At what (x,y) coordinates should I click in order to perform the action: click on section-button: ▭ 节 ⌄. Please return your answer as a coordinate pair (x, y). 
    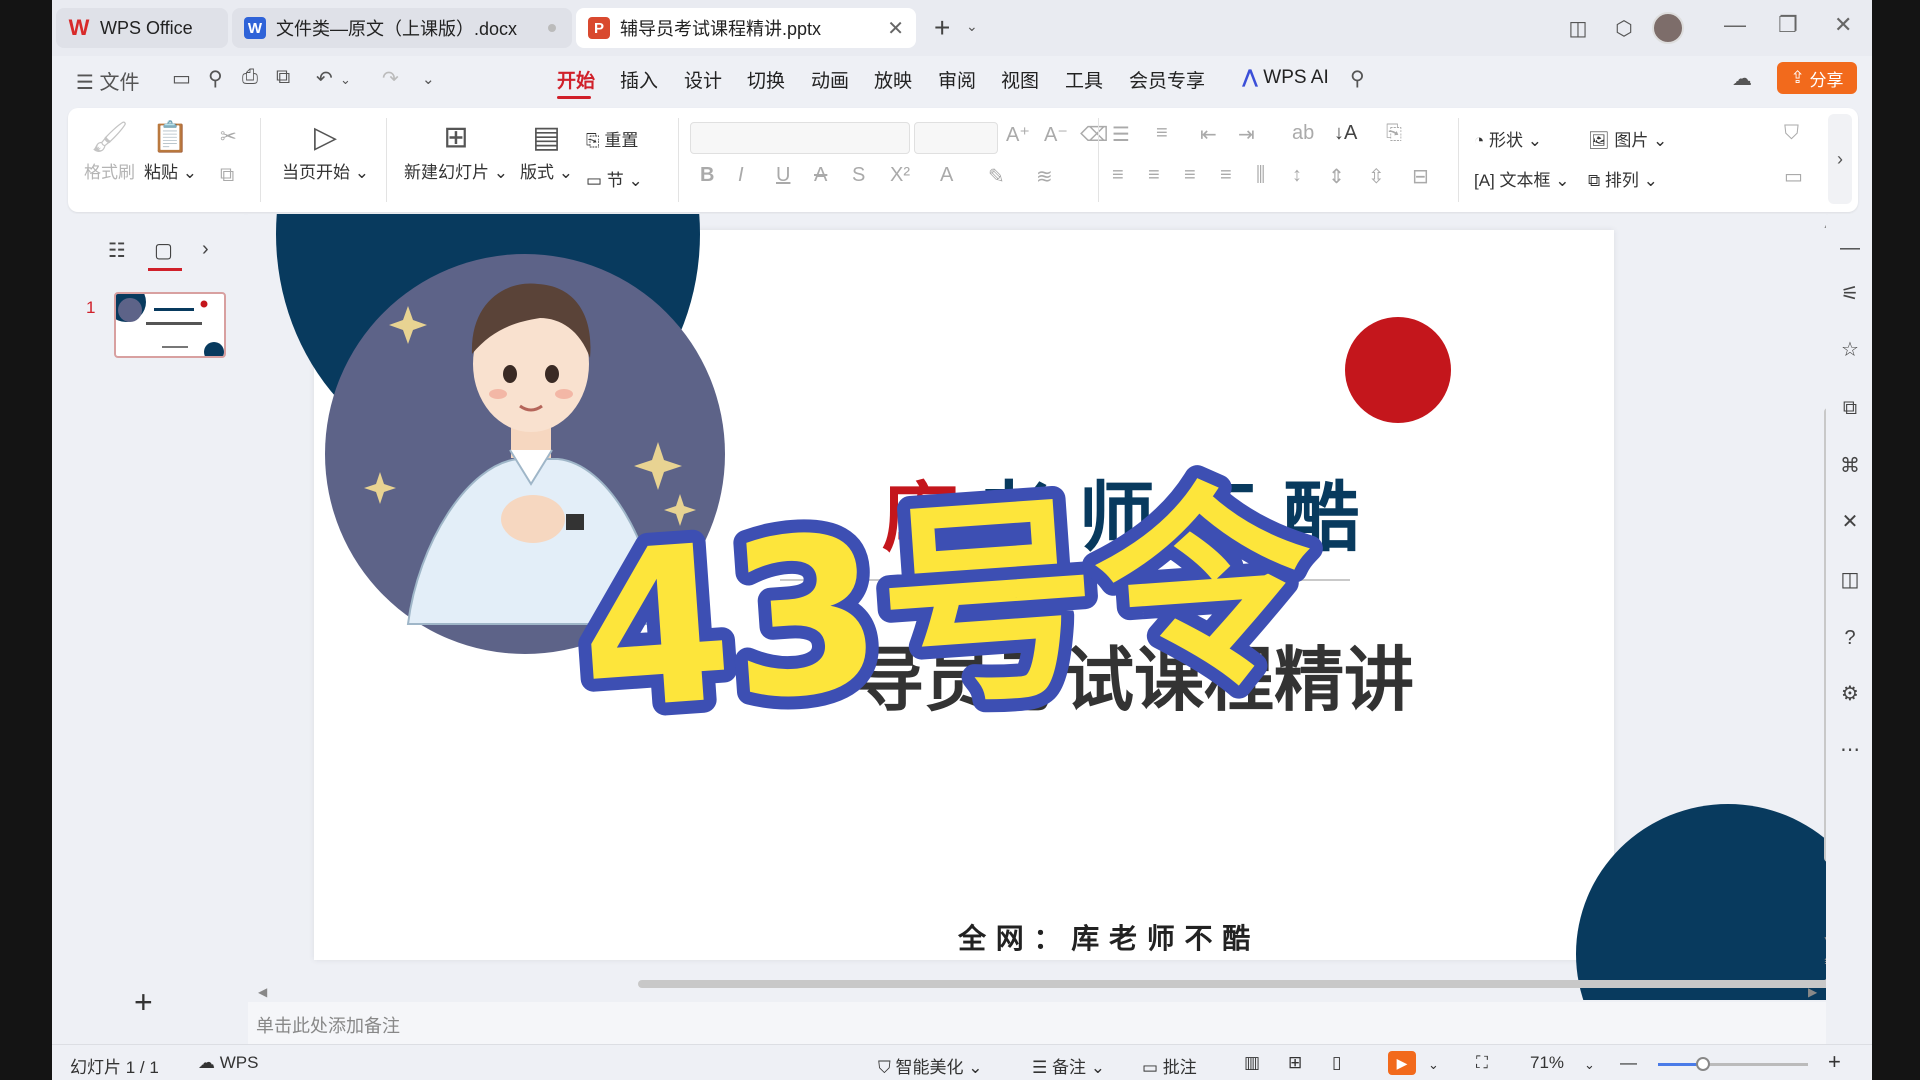
    Looking at the image, I should click on (614, 178).